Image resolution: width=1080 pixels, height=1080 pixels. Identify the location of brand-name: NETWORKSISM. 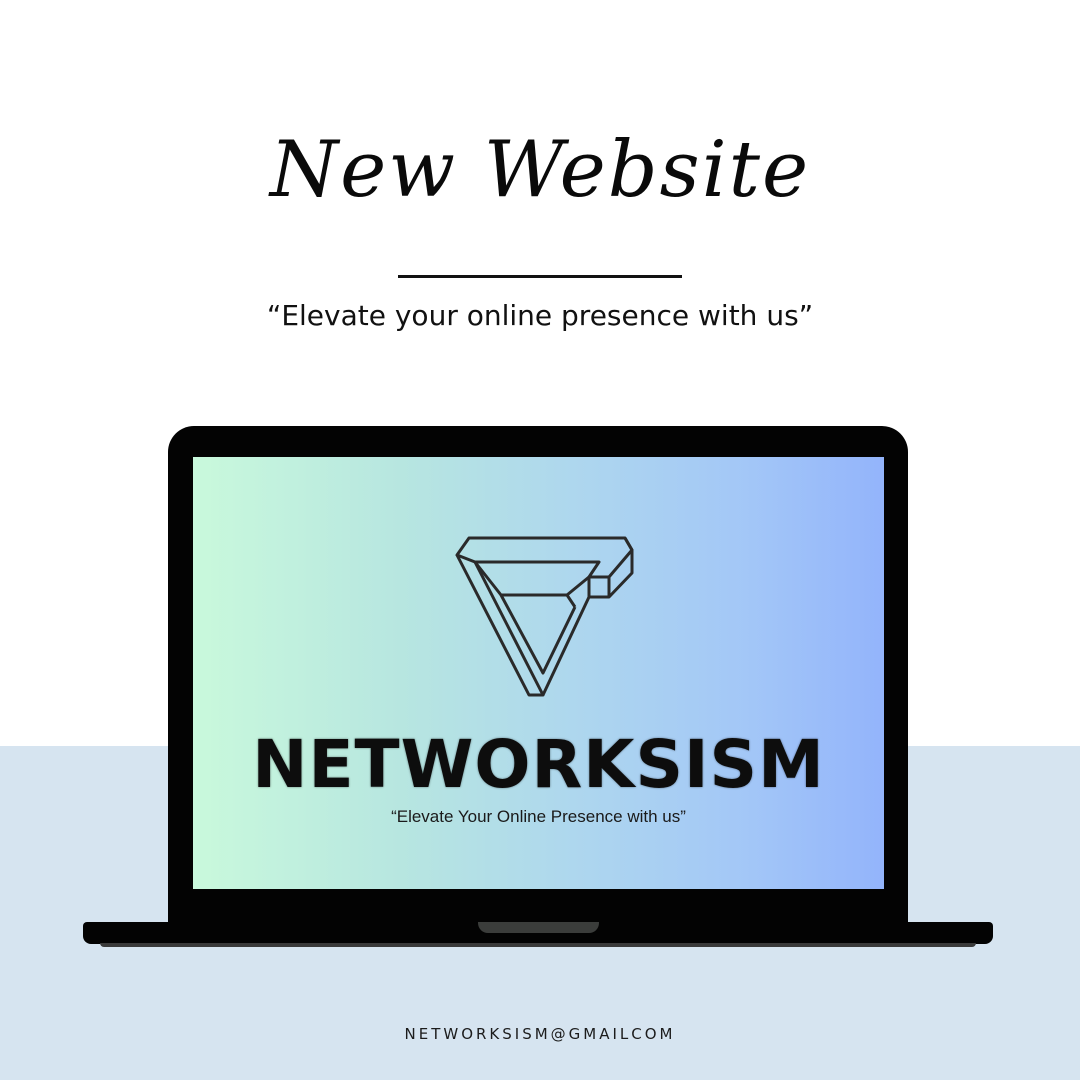
(538, 764).